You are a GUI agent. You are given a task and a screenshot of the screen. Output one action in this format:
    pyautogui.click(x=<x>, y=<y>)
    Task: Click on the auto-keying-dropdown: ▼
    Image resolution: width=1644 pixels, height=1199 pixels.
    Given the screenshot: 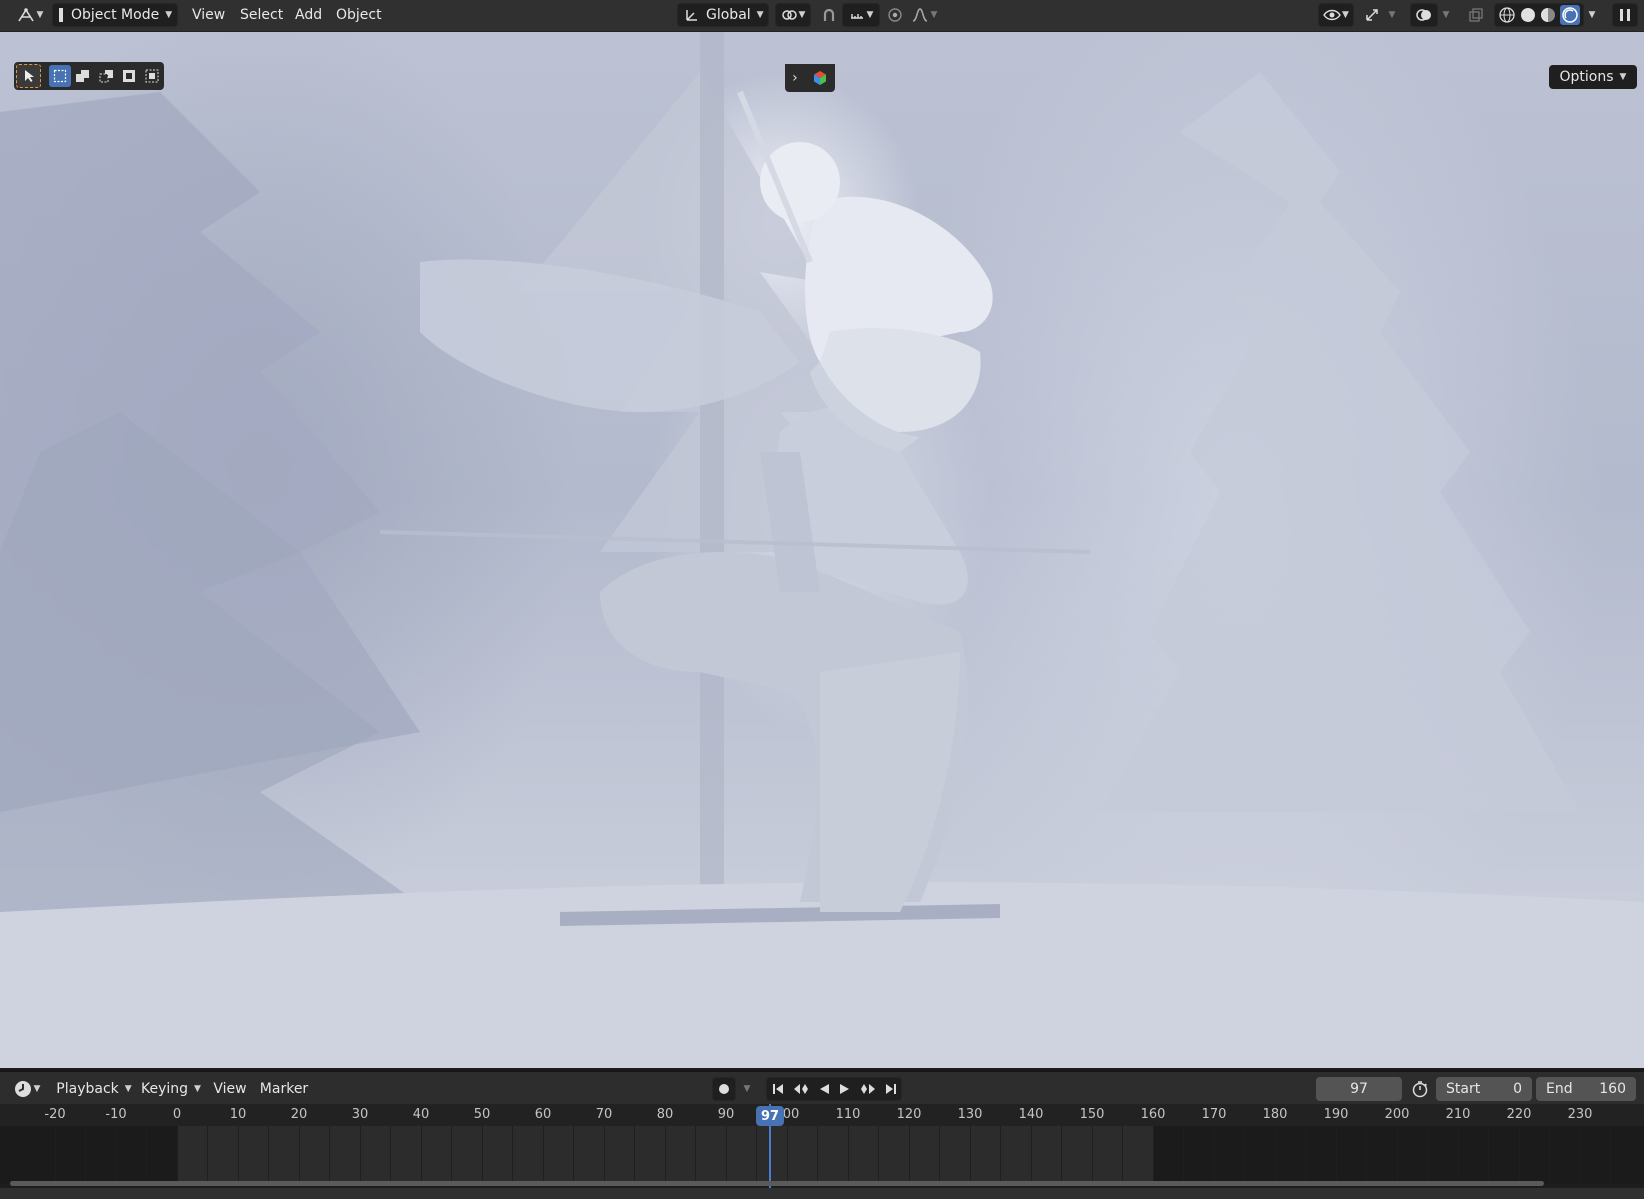 What is the action you would take?
    pyautogui.click(x=747, y=1089)
    